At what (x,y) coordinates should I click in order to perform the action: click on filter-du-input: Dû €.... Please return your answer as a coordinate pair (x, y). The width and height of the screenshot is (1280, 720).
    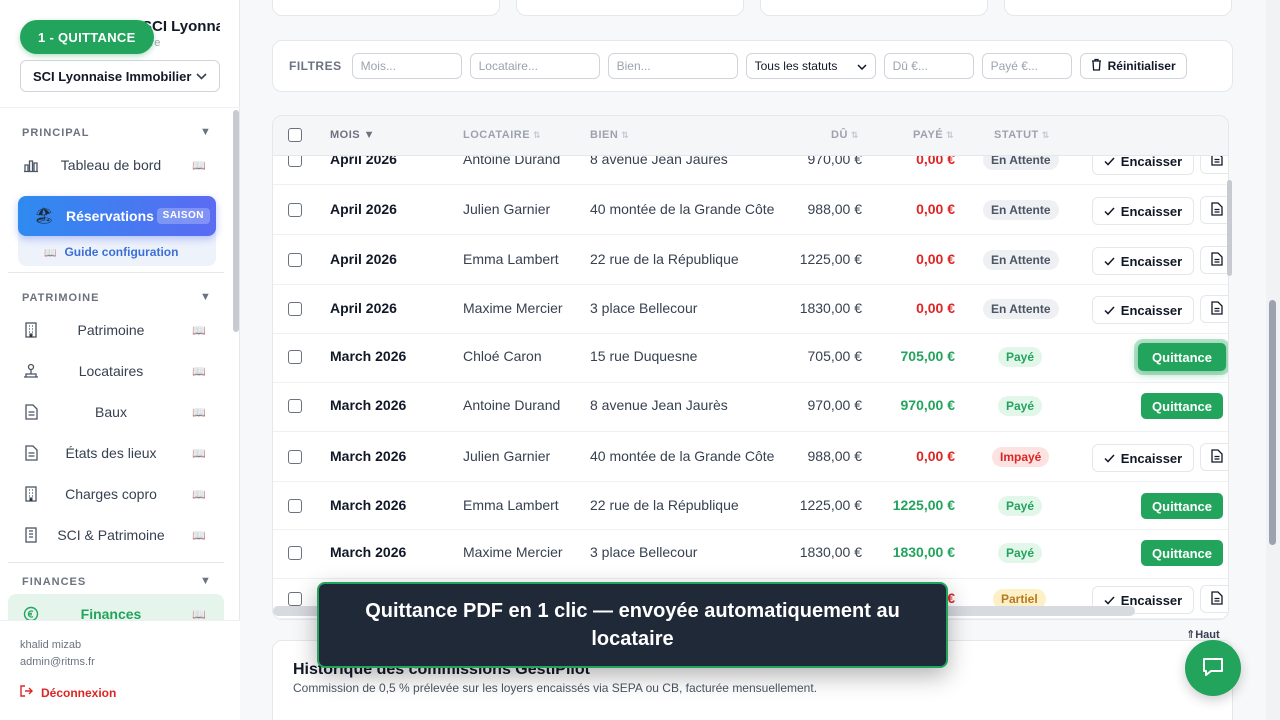
    Looking at the image, I should click on (928, 66).